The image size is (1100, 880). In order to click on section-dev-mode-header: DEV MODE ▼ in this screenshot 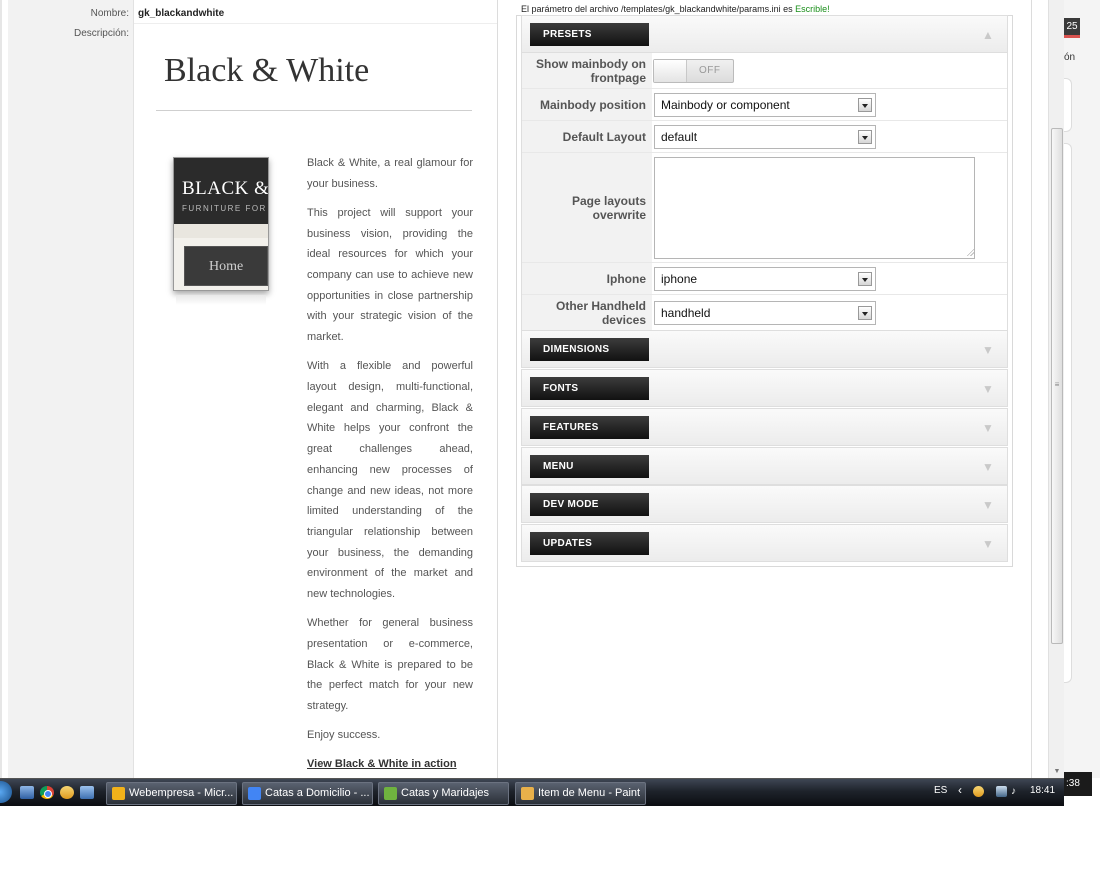, I will do `click(764, 504)`.